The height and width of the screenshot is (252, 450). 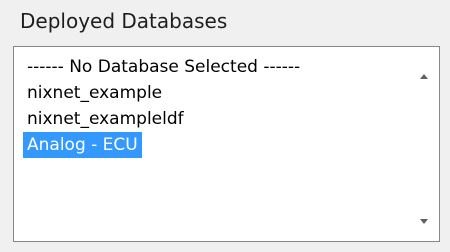 I want to click on list-item-nixnet-exampleldf: nixnet_exampleldf, so click(x=105, y=119).